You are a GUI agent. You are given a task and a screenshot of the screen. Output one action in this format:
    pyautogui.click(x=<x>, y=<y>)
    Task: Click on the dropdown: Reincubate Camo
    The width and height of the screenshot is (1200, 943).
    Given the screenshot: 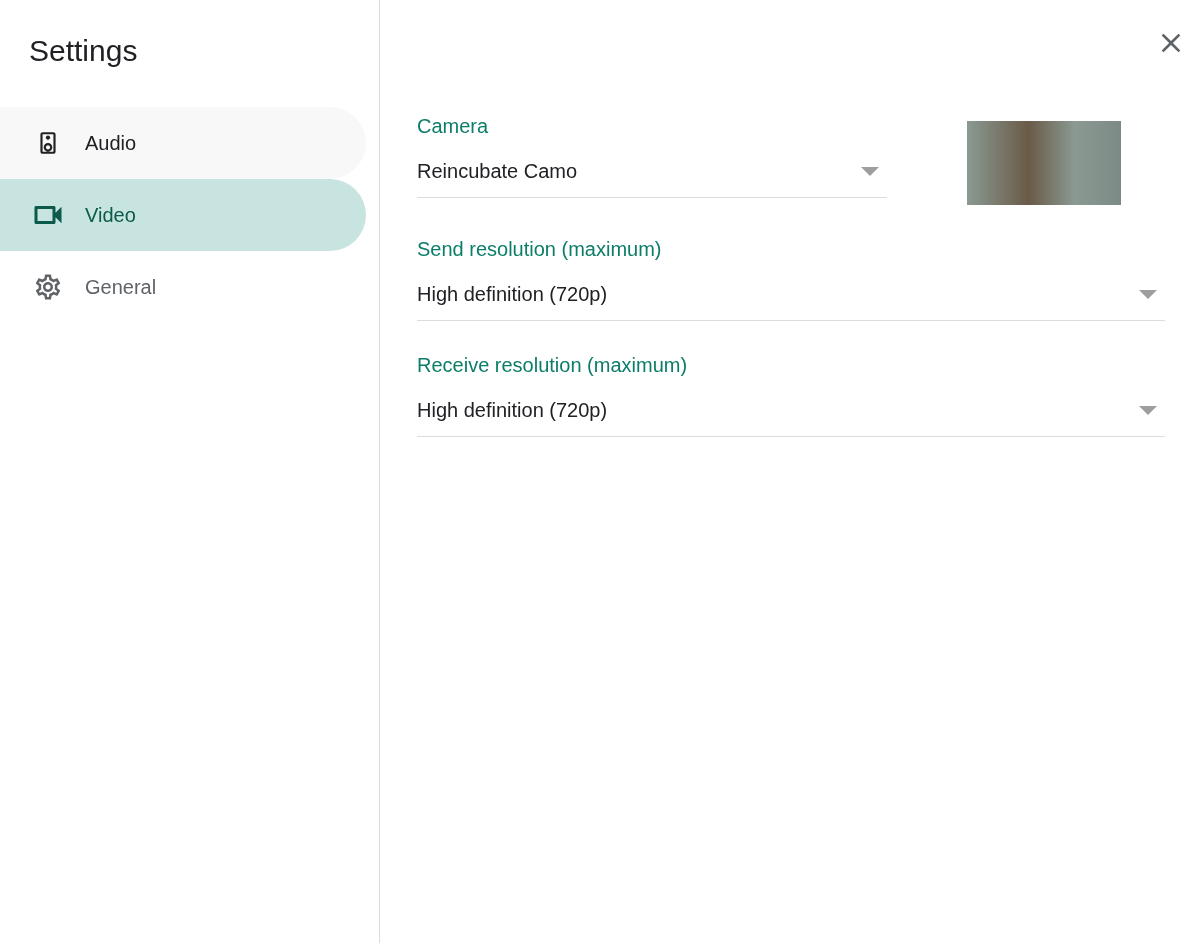 What is the action you would take?
    pyautogui.click(x=652, y=175)
    